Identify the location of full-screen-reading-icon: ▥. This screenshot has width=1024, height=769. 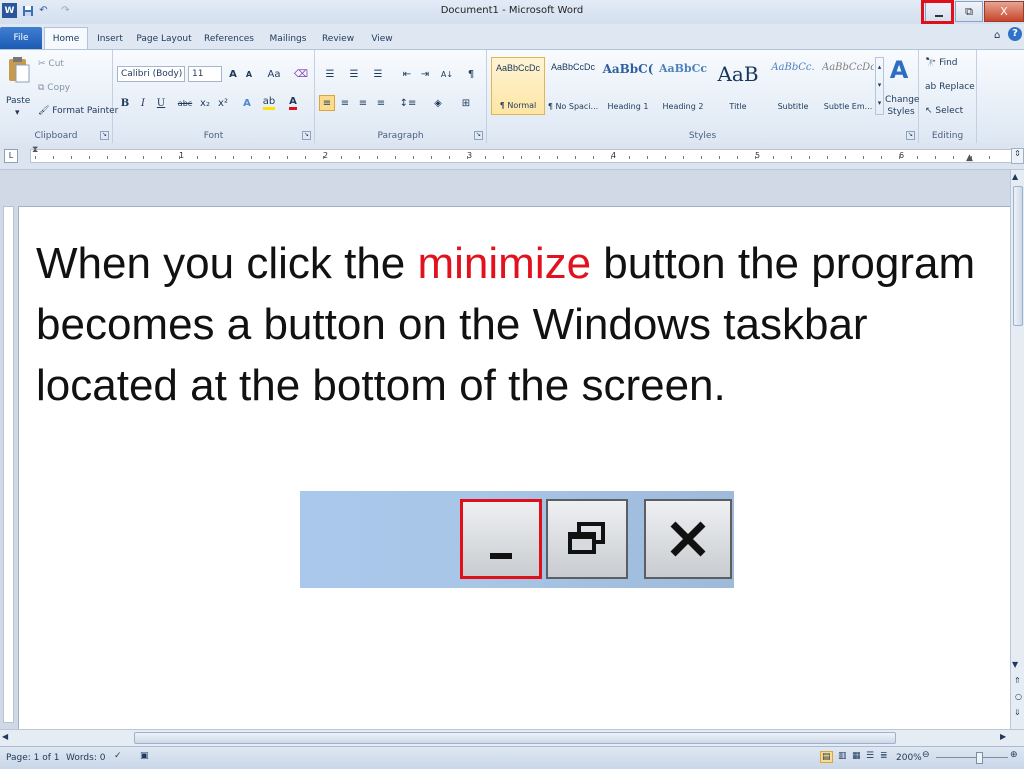
(842, 756).